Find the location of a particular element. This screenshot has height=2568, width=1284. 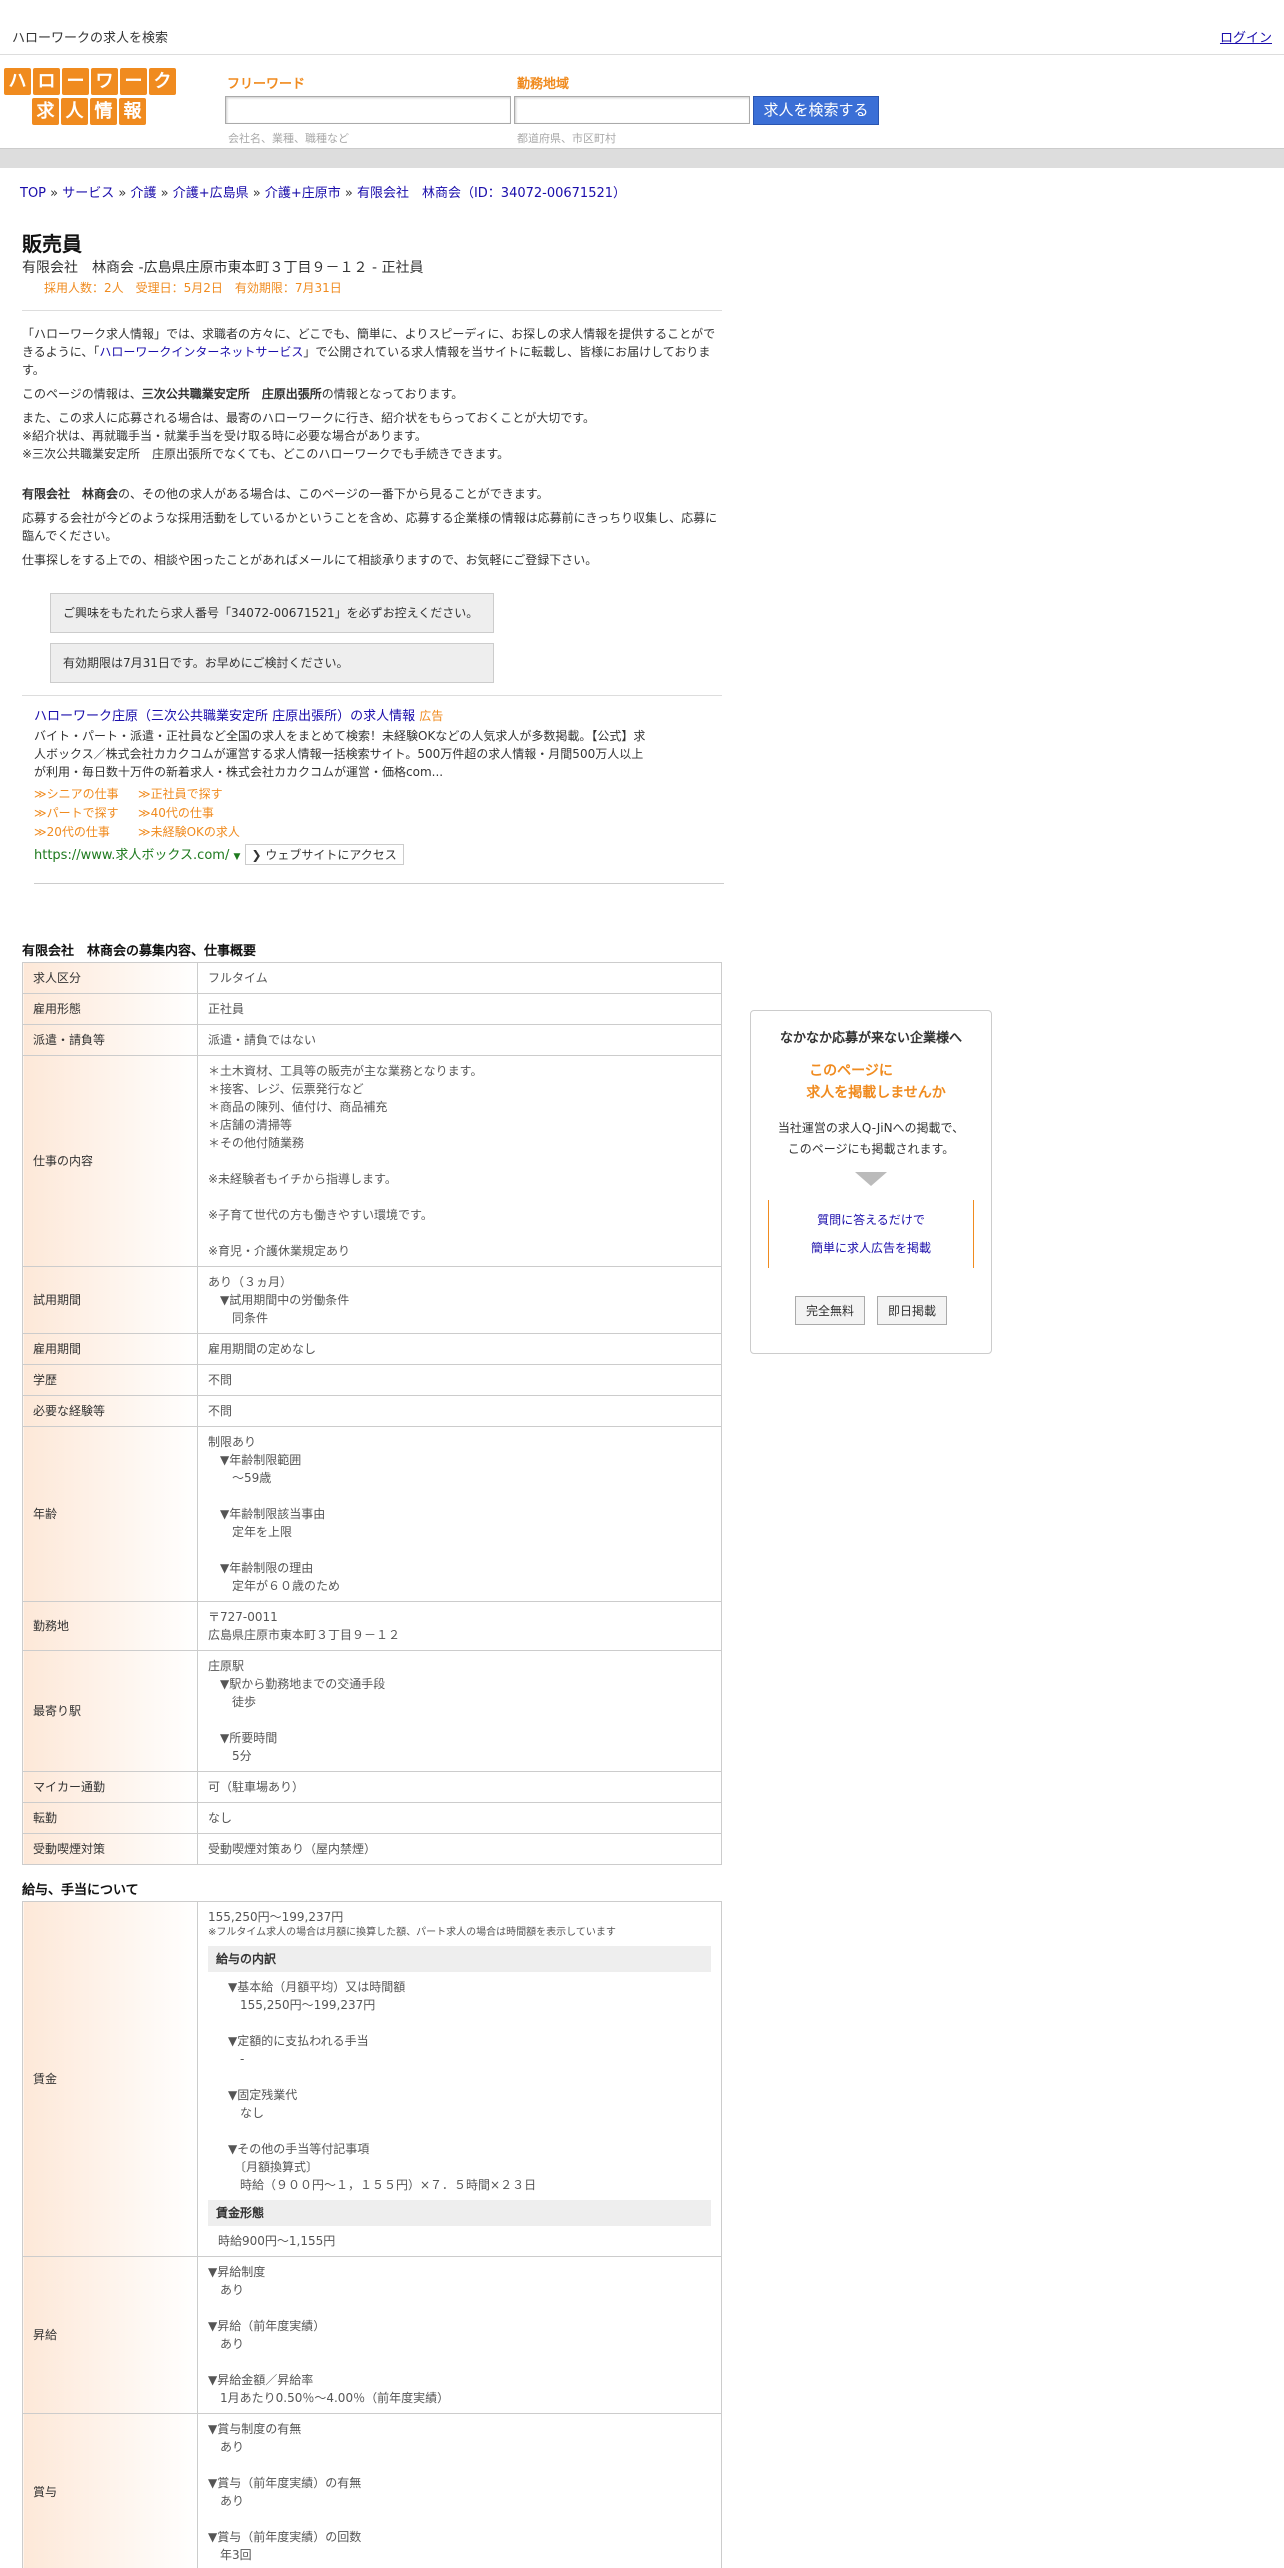

area-input is located at coordinates (632, 110).